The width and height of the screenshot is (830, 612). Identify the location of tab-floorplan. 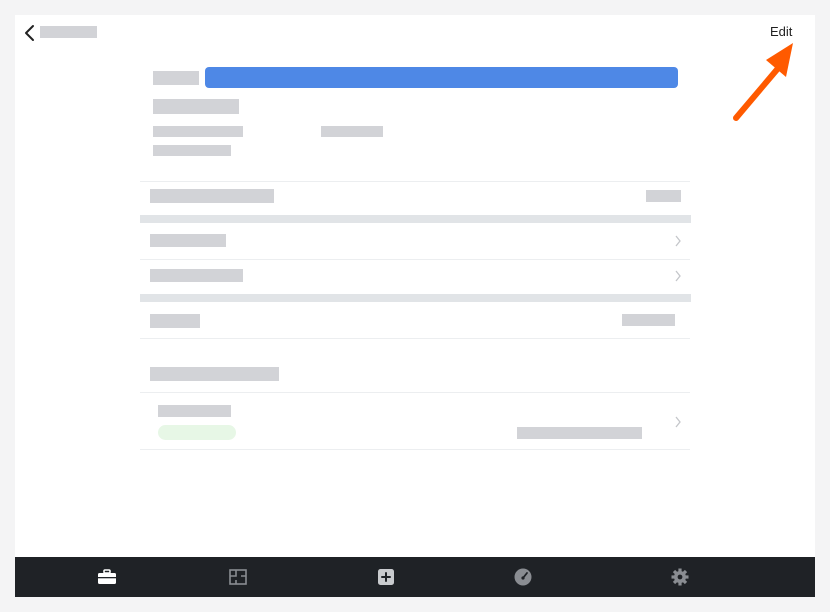
(238, 577).